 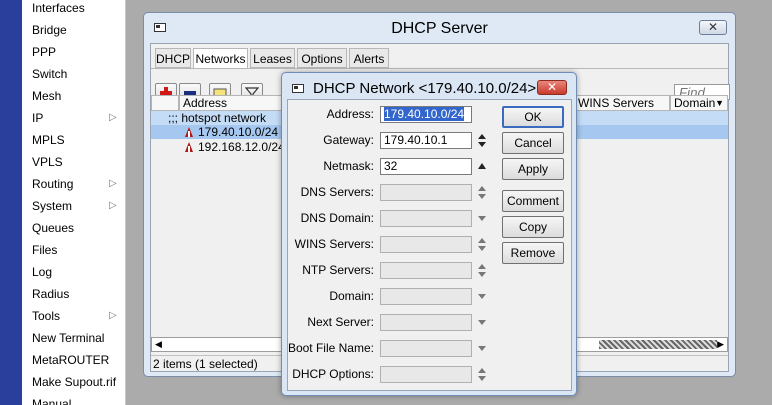 I want to click on sidebar-item-queues: Queues, so click(x=73, y=231).